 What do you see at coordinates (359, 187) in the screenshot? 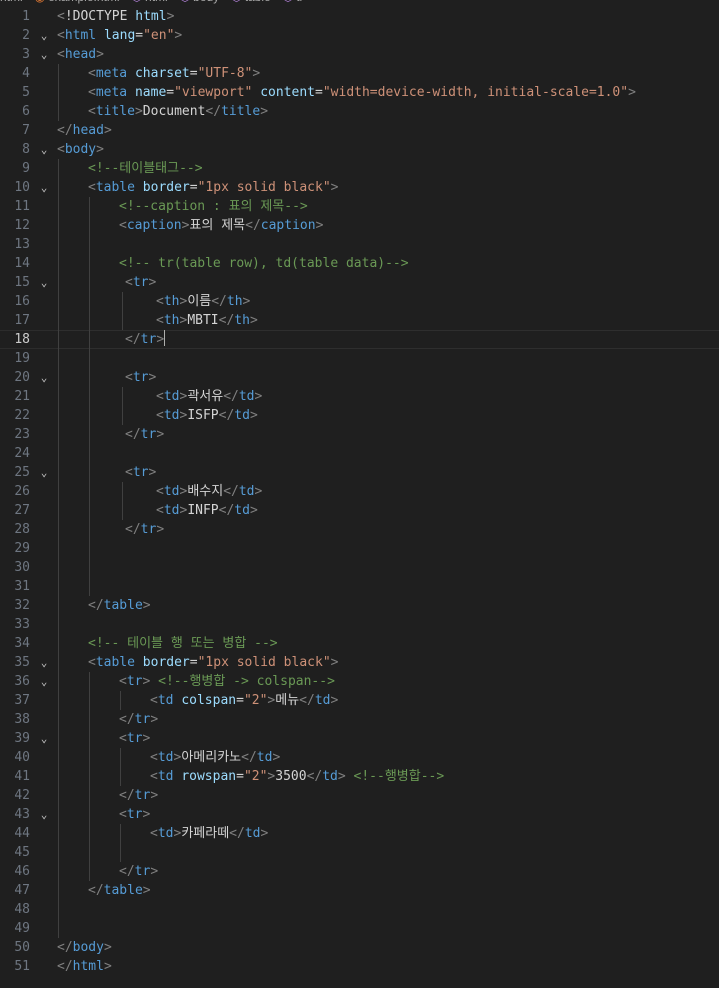
I see `code-line: 10 ⌄ <table border="1px solid black">` at bounding box center [359, 187].